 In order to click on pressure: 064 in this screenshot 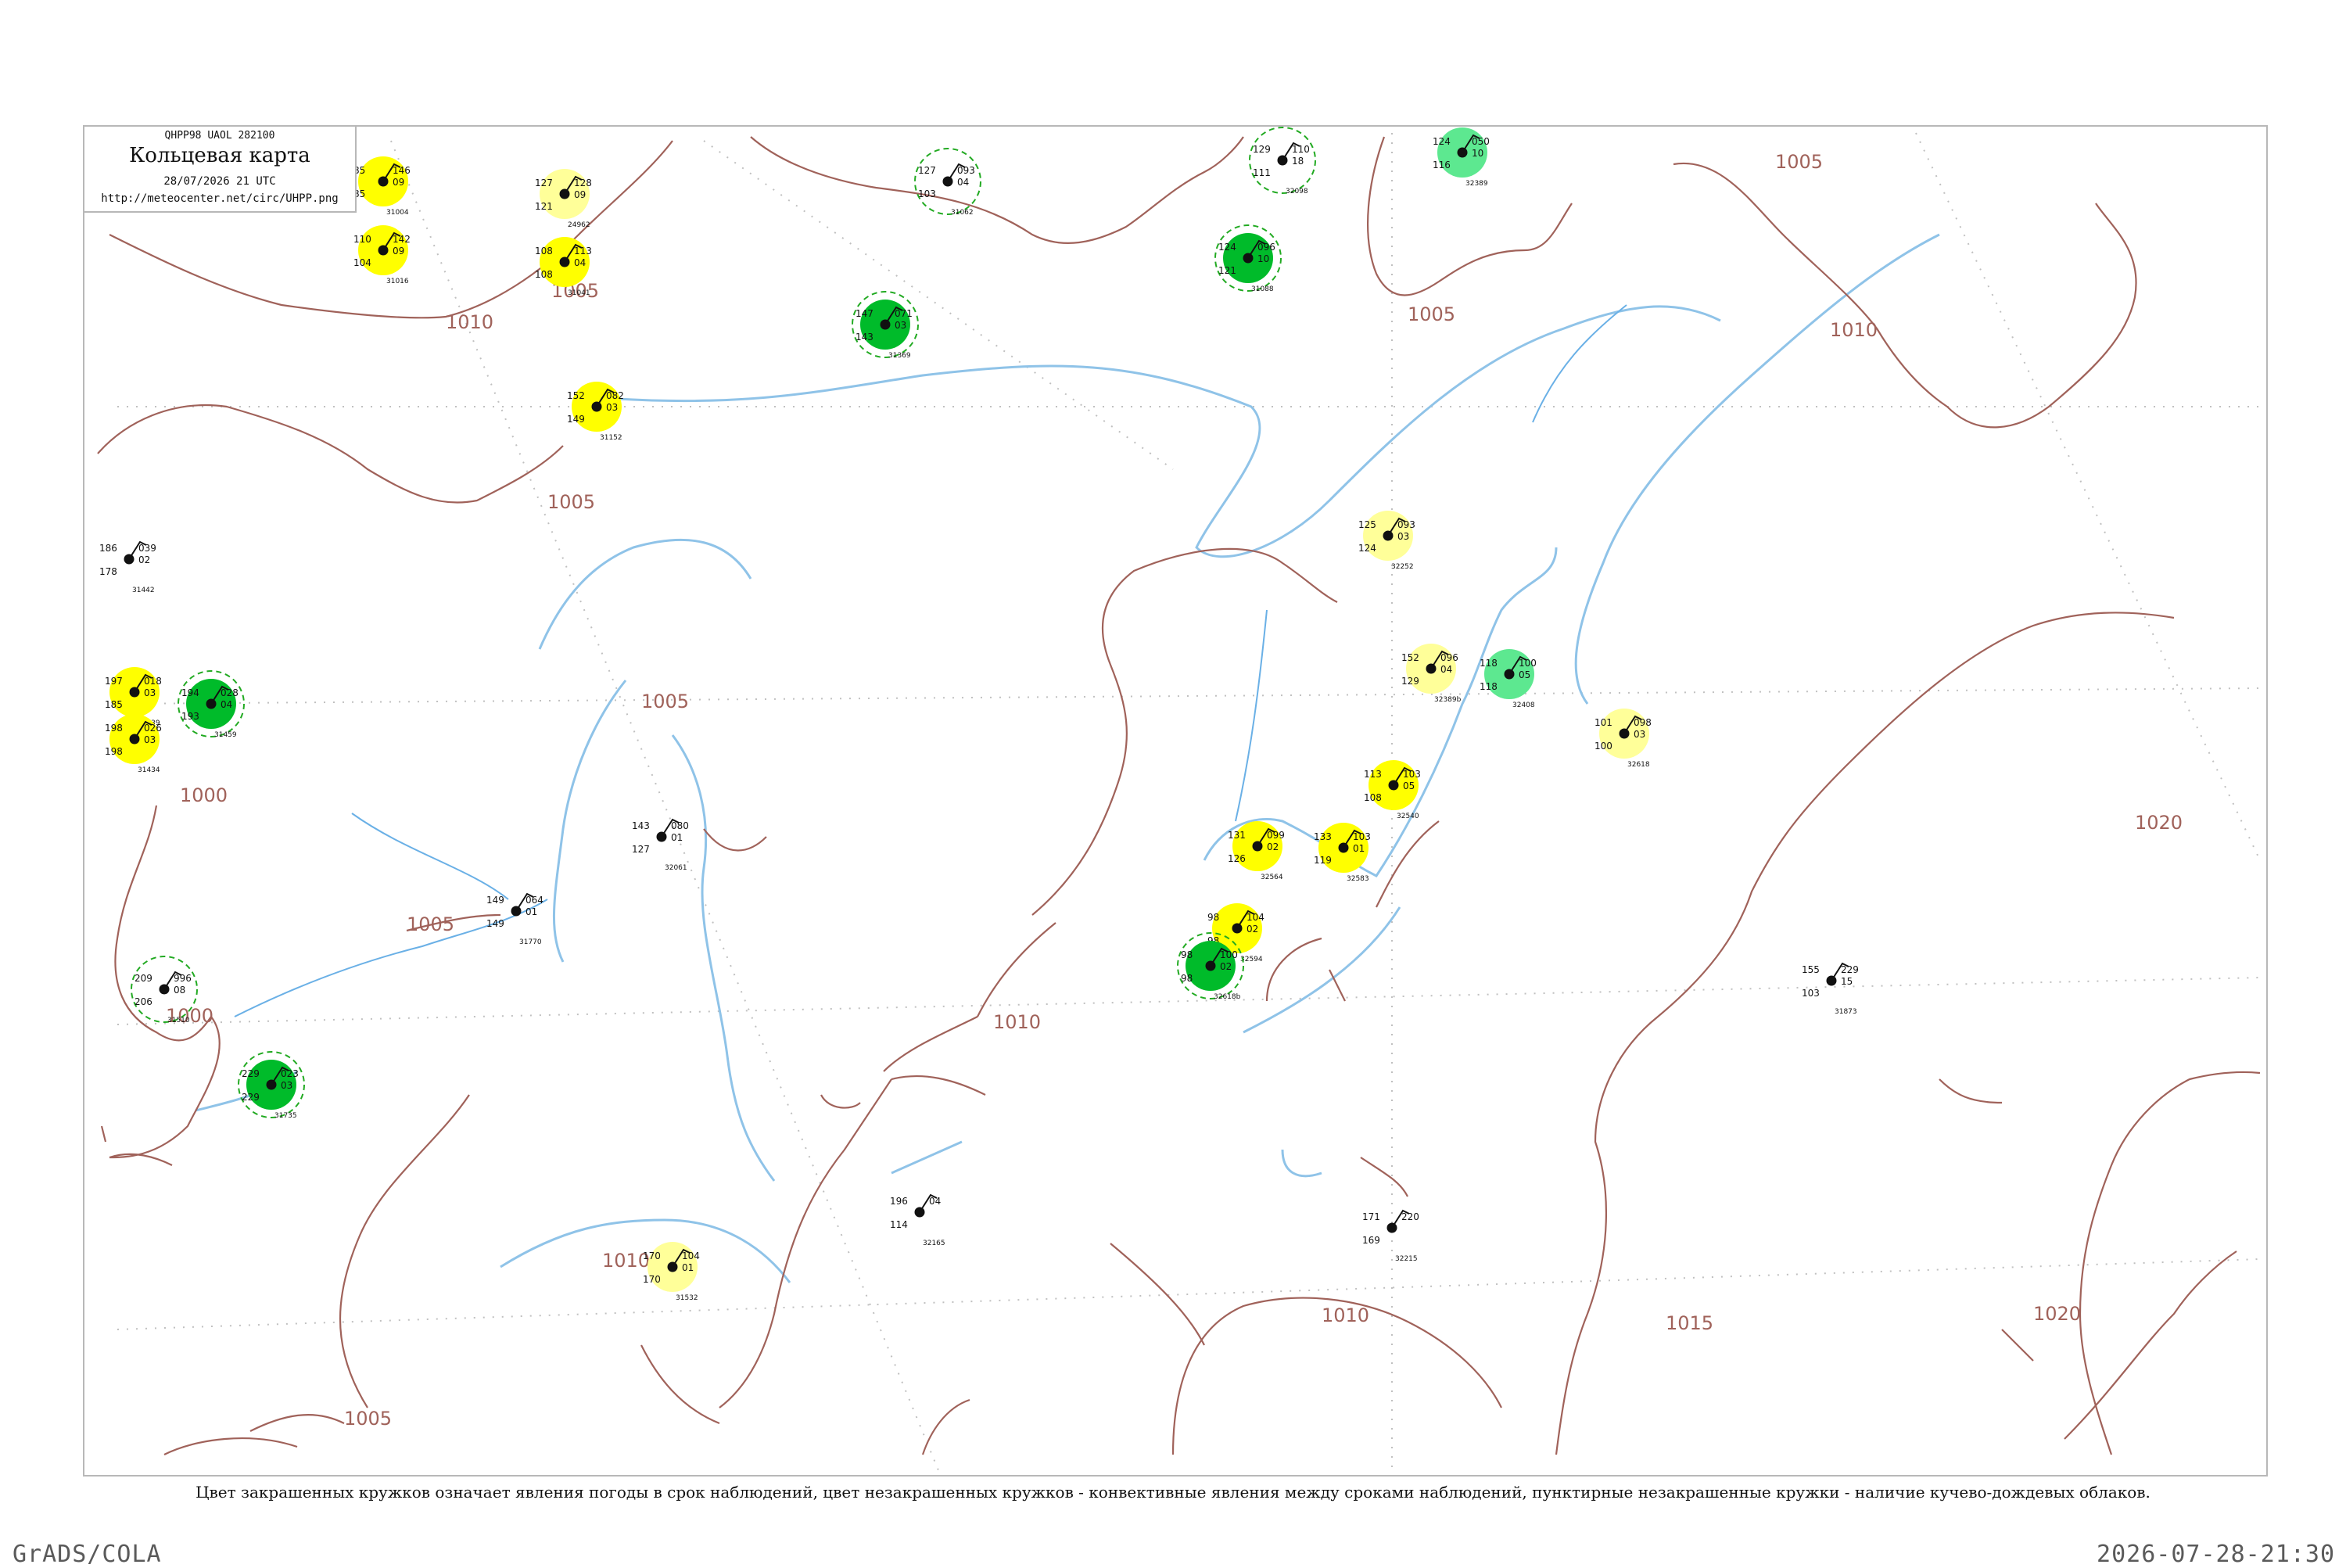, I will do `click(534, 900)`.